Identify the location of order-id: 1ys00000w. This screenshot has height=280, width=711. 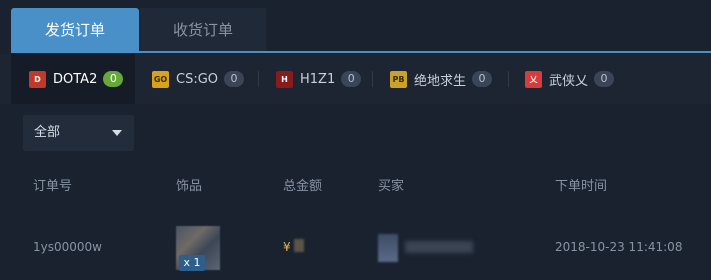
(67, 247).